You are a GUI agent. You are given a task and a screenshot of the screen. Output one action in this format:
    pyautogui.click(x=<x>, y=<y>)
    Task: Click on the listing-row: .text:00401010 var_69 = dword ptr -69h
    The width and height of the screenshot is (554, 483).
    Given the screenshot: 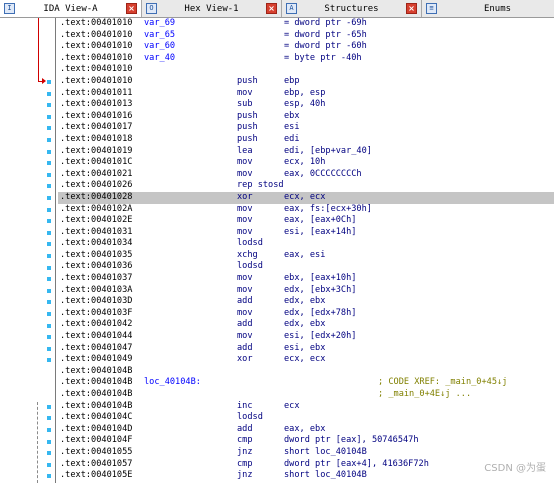 What is the action you would take?
    pyautogui.click(x=306, y=24)
    